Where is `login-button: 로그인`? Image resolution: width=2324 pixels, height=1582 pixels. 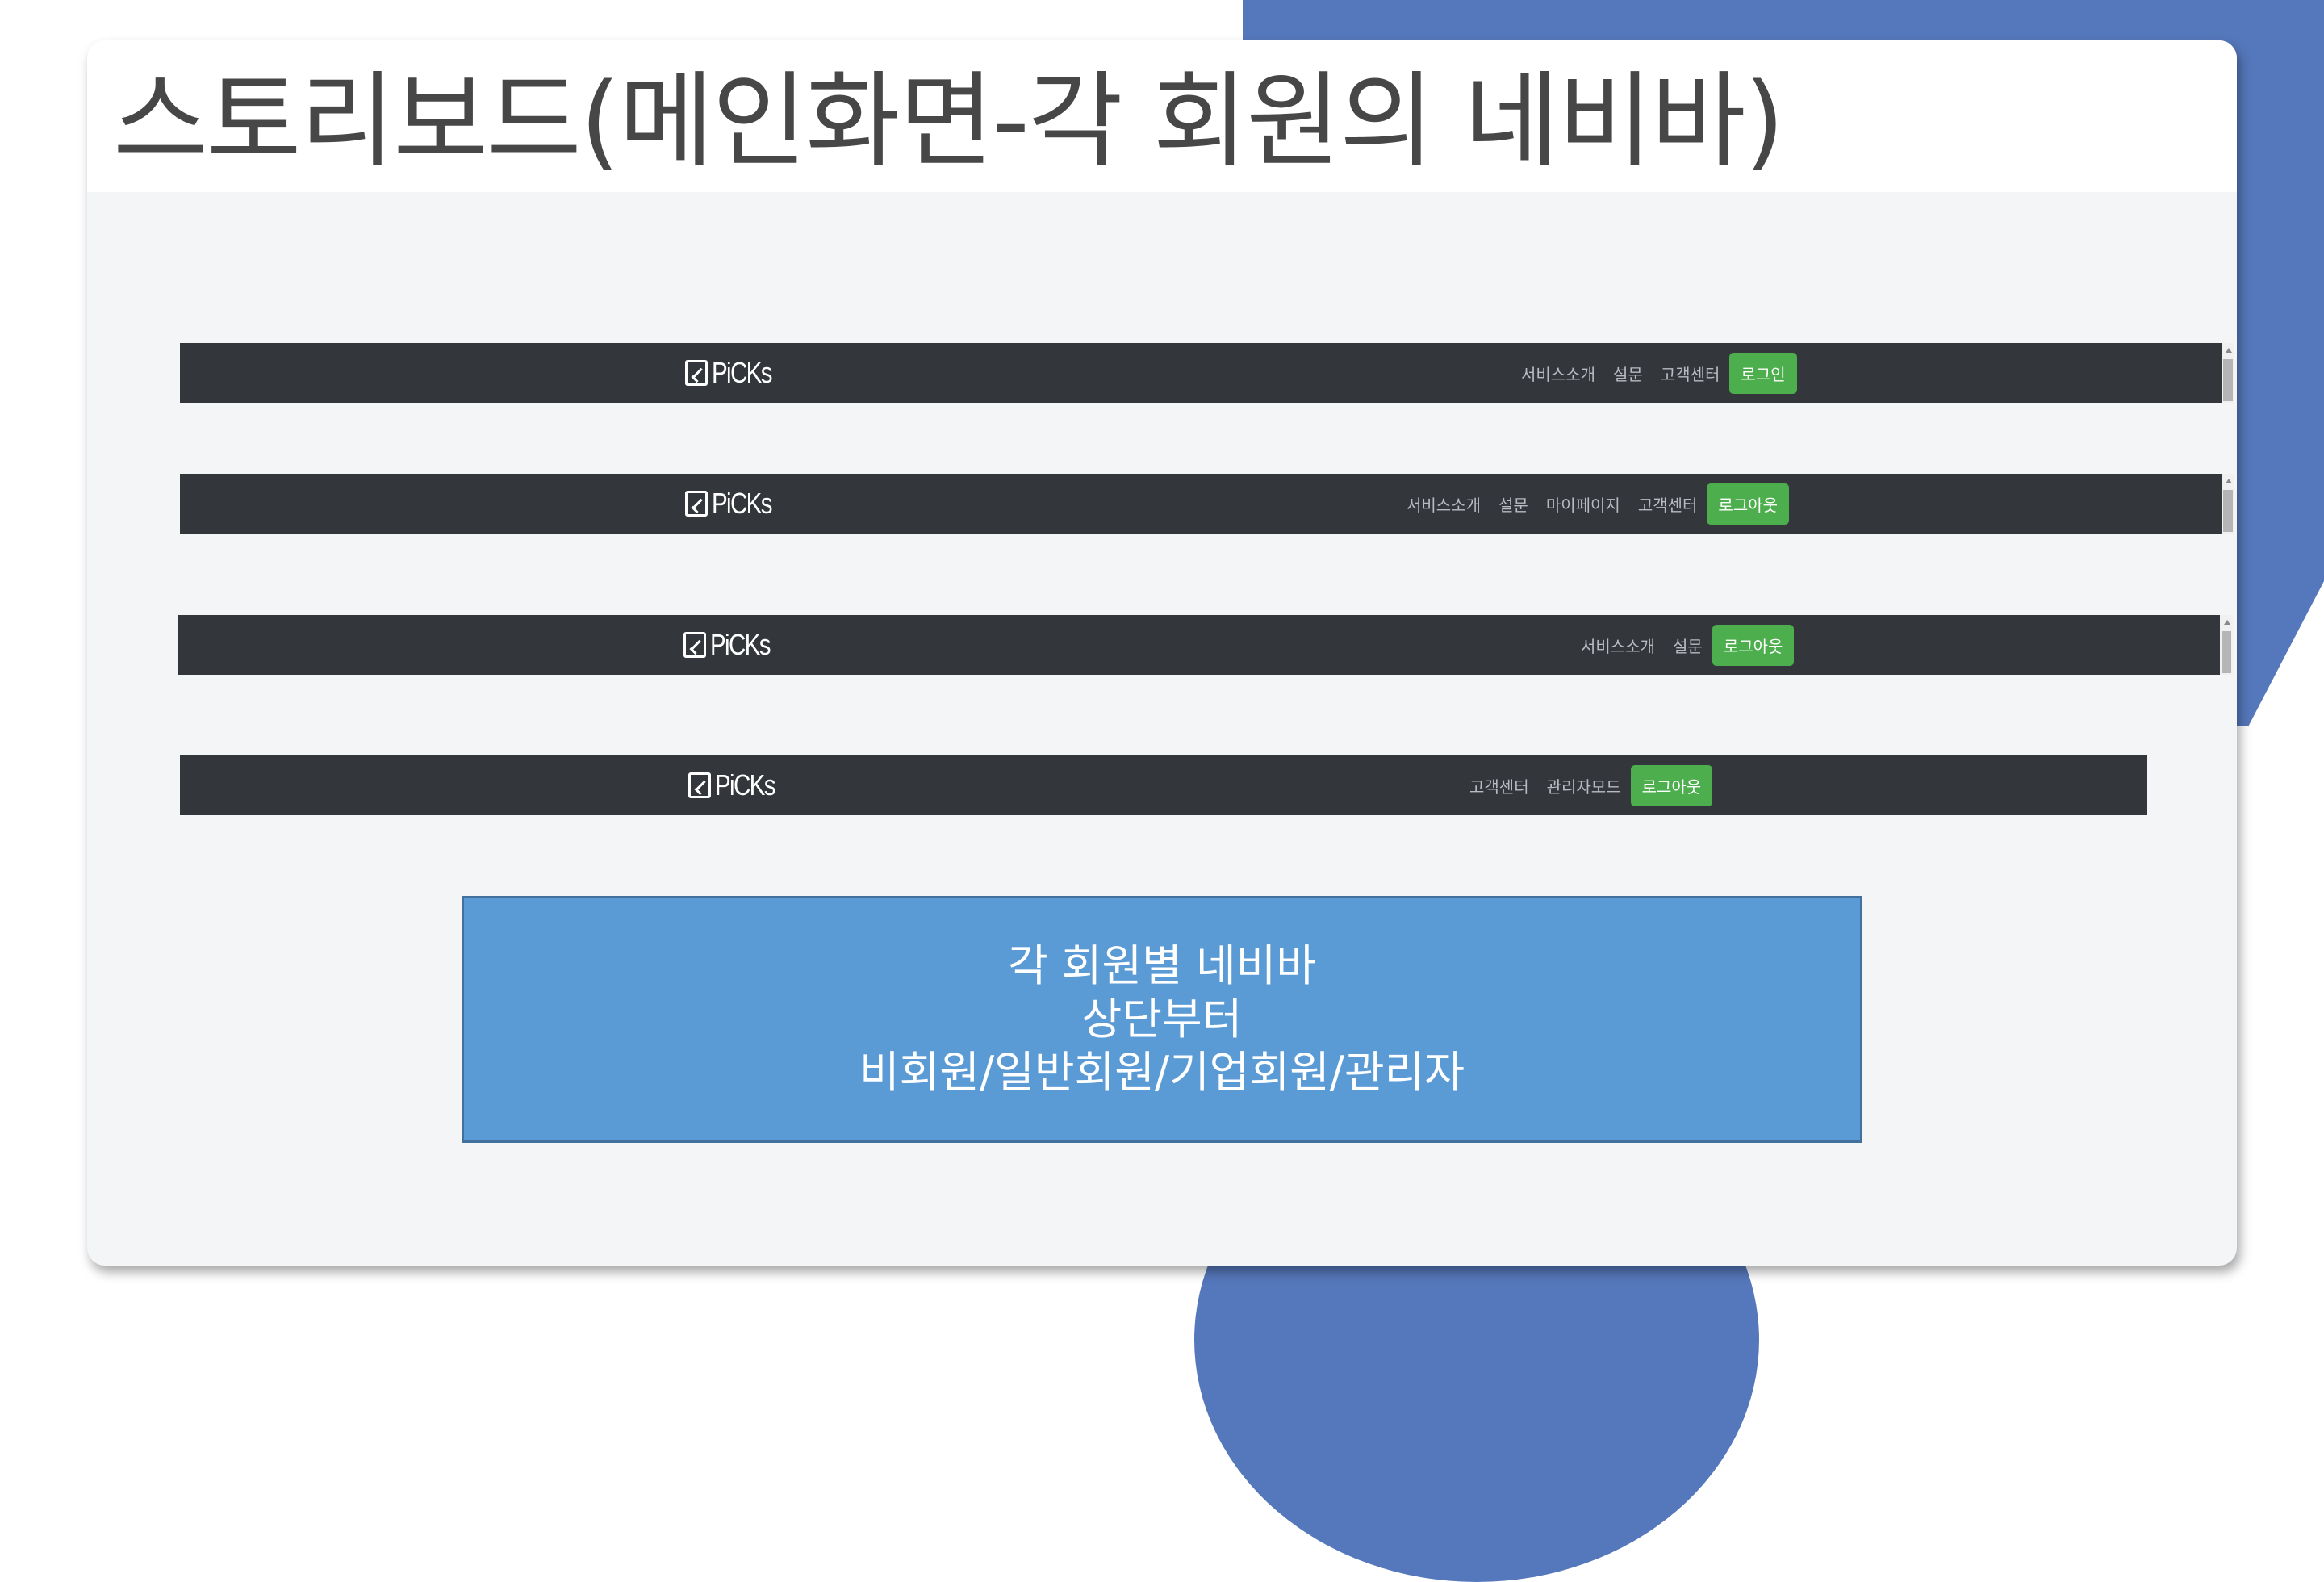 login-button: 로그인 is located at coordinates (1763, 373).